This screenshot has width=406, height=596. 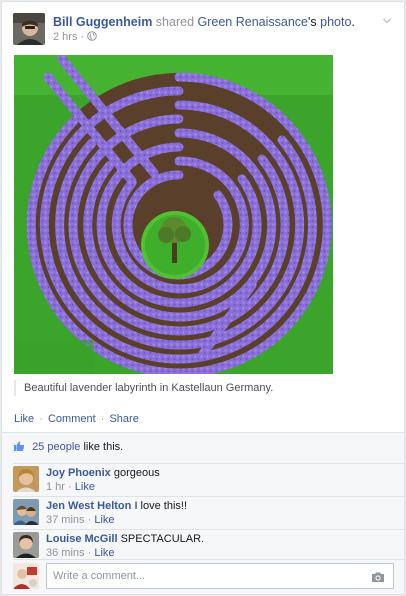 What do you see at coordinates (353, 22) in the screenshot?
I see `headline-punct: .` at bounding box center [353, 22].